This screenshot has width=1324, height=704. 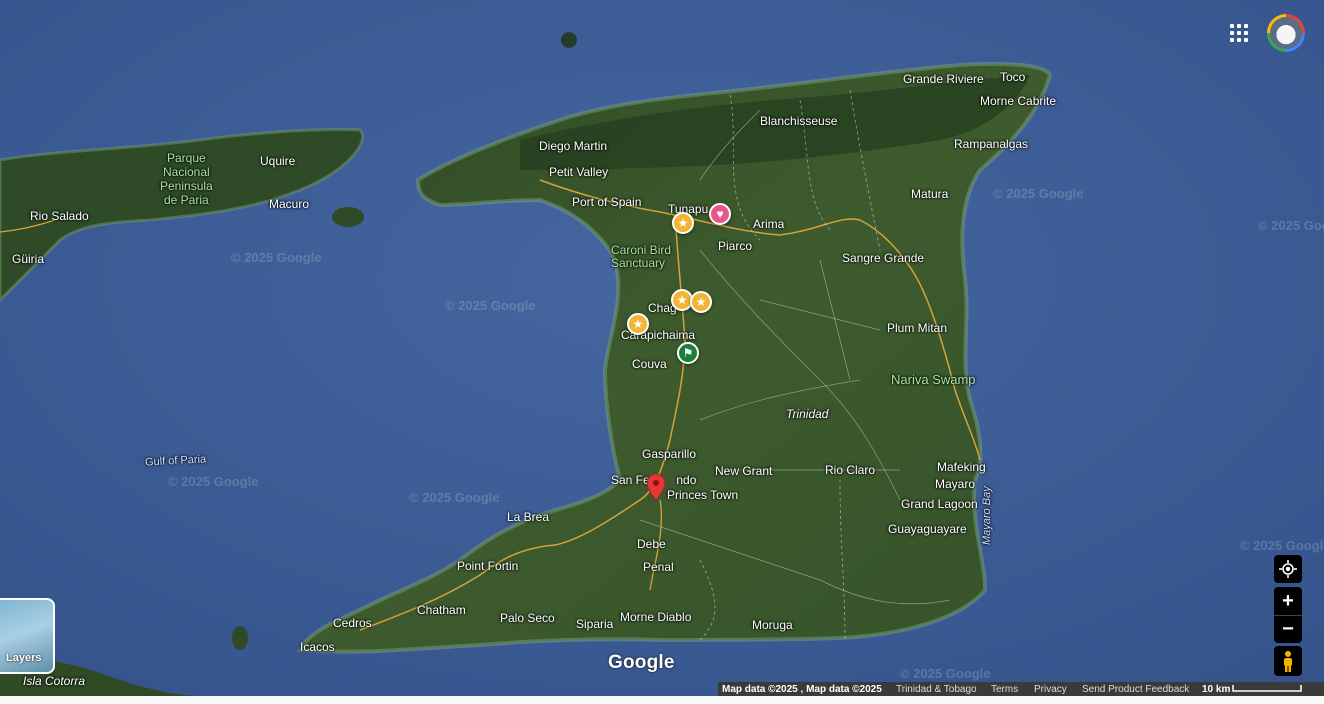 I want to click on privacy-link: Privacy, so click(x=1050, y=689).